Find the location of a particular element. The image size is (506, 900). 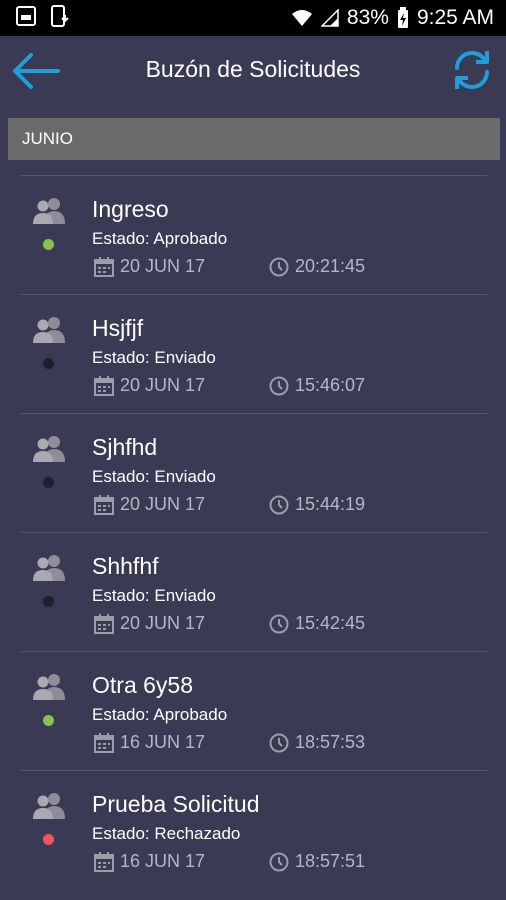

request-time: 15:42:45 is located at coordinates (317, 623).